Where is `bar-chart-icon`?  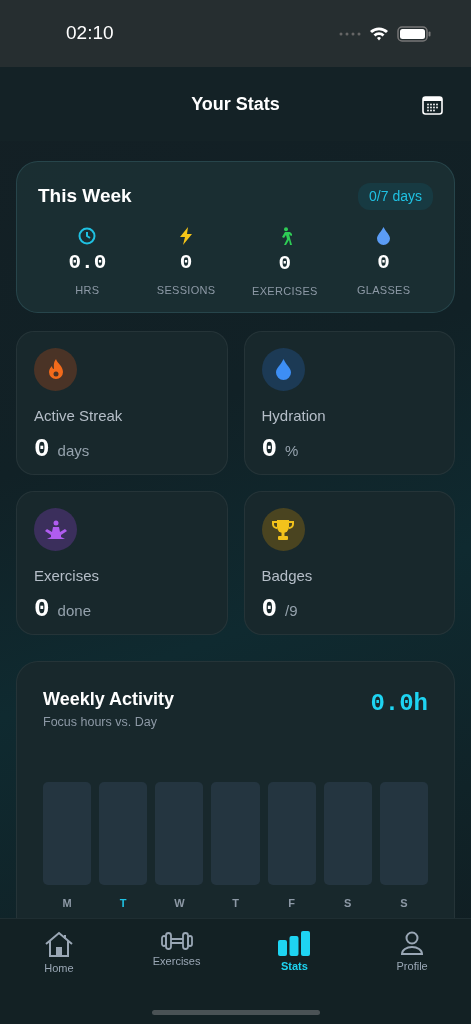
bar-chart-icon is located at coordinates (294, 943).